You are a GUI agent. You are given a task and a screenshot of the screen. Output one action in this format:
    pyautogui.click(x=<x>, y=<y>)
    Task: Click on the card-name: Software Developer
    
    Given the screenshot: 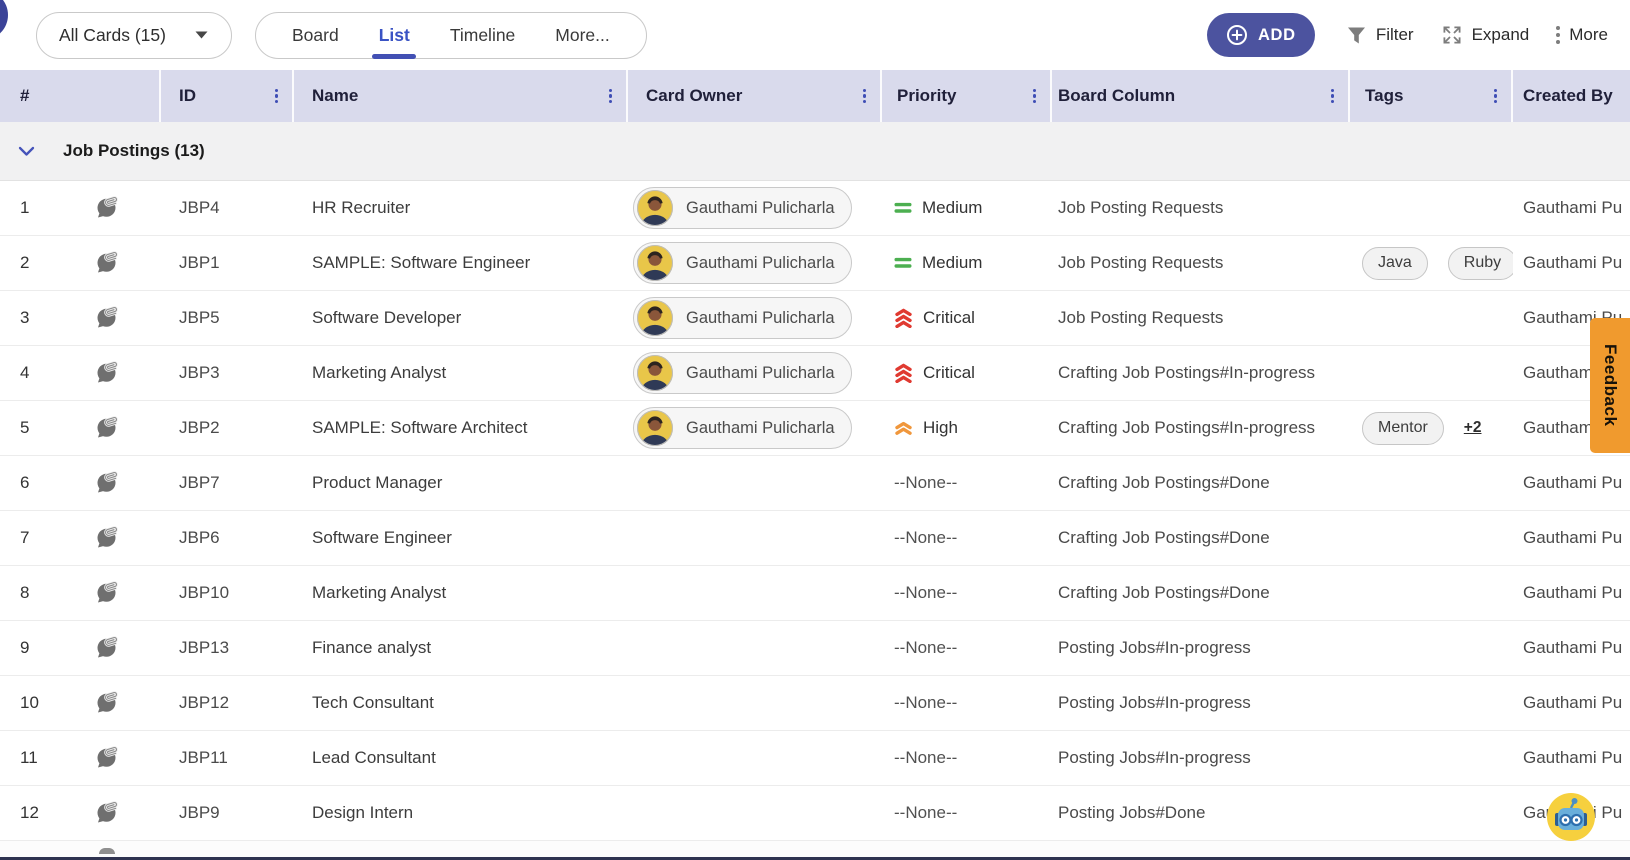 What is the action you would take?
    pyautogui.click(x=386, y=318)
    